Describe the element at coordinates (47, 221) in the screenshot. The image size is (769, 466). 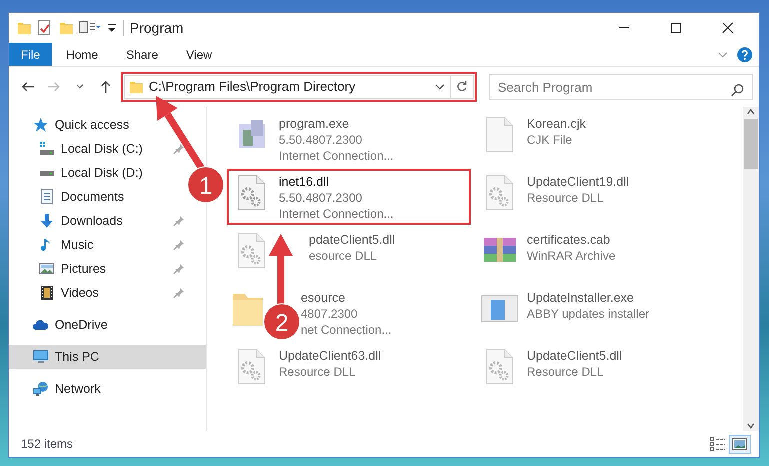
I see `download-arrow-icon` at that location.